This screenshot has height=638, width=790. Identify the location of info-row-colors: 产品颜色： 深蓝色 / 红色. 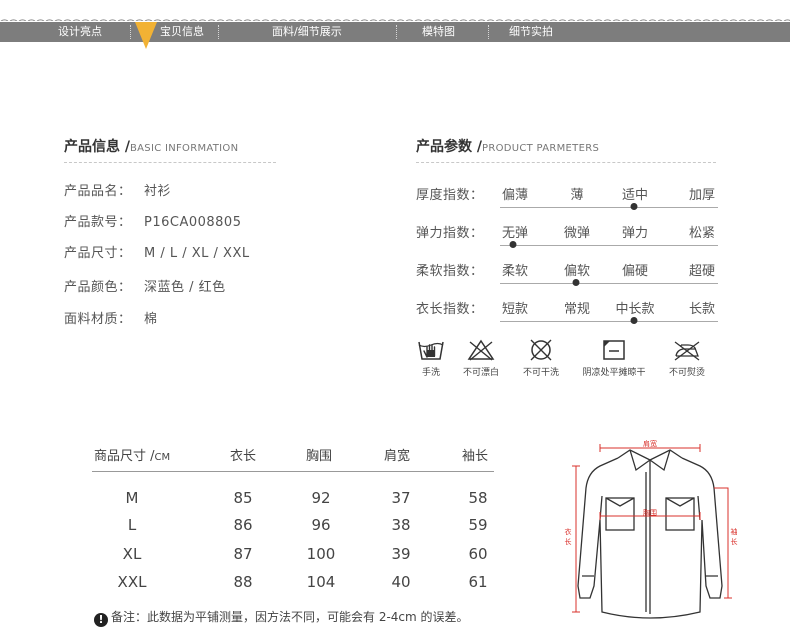
(145, 285).